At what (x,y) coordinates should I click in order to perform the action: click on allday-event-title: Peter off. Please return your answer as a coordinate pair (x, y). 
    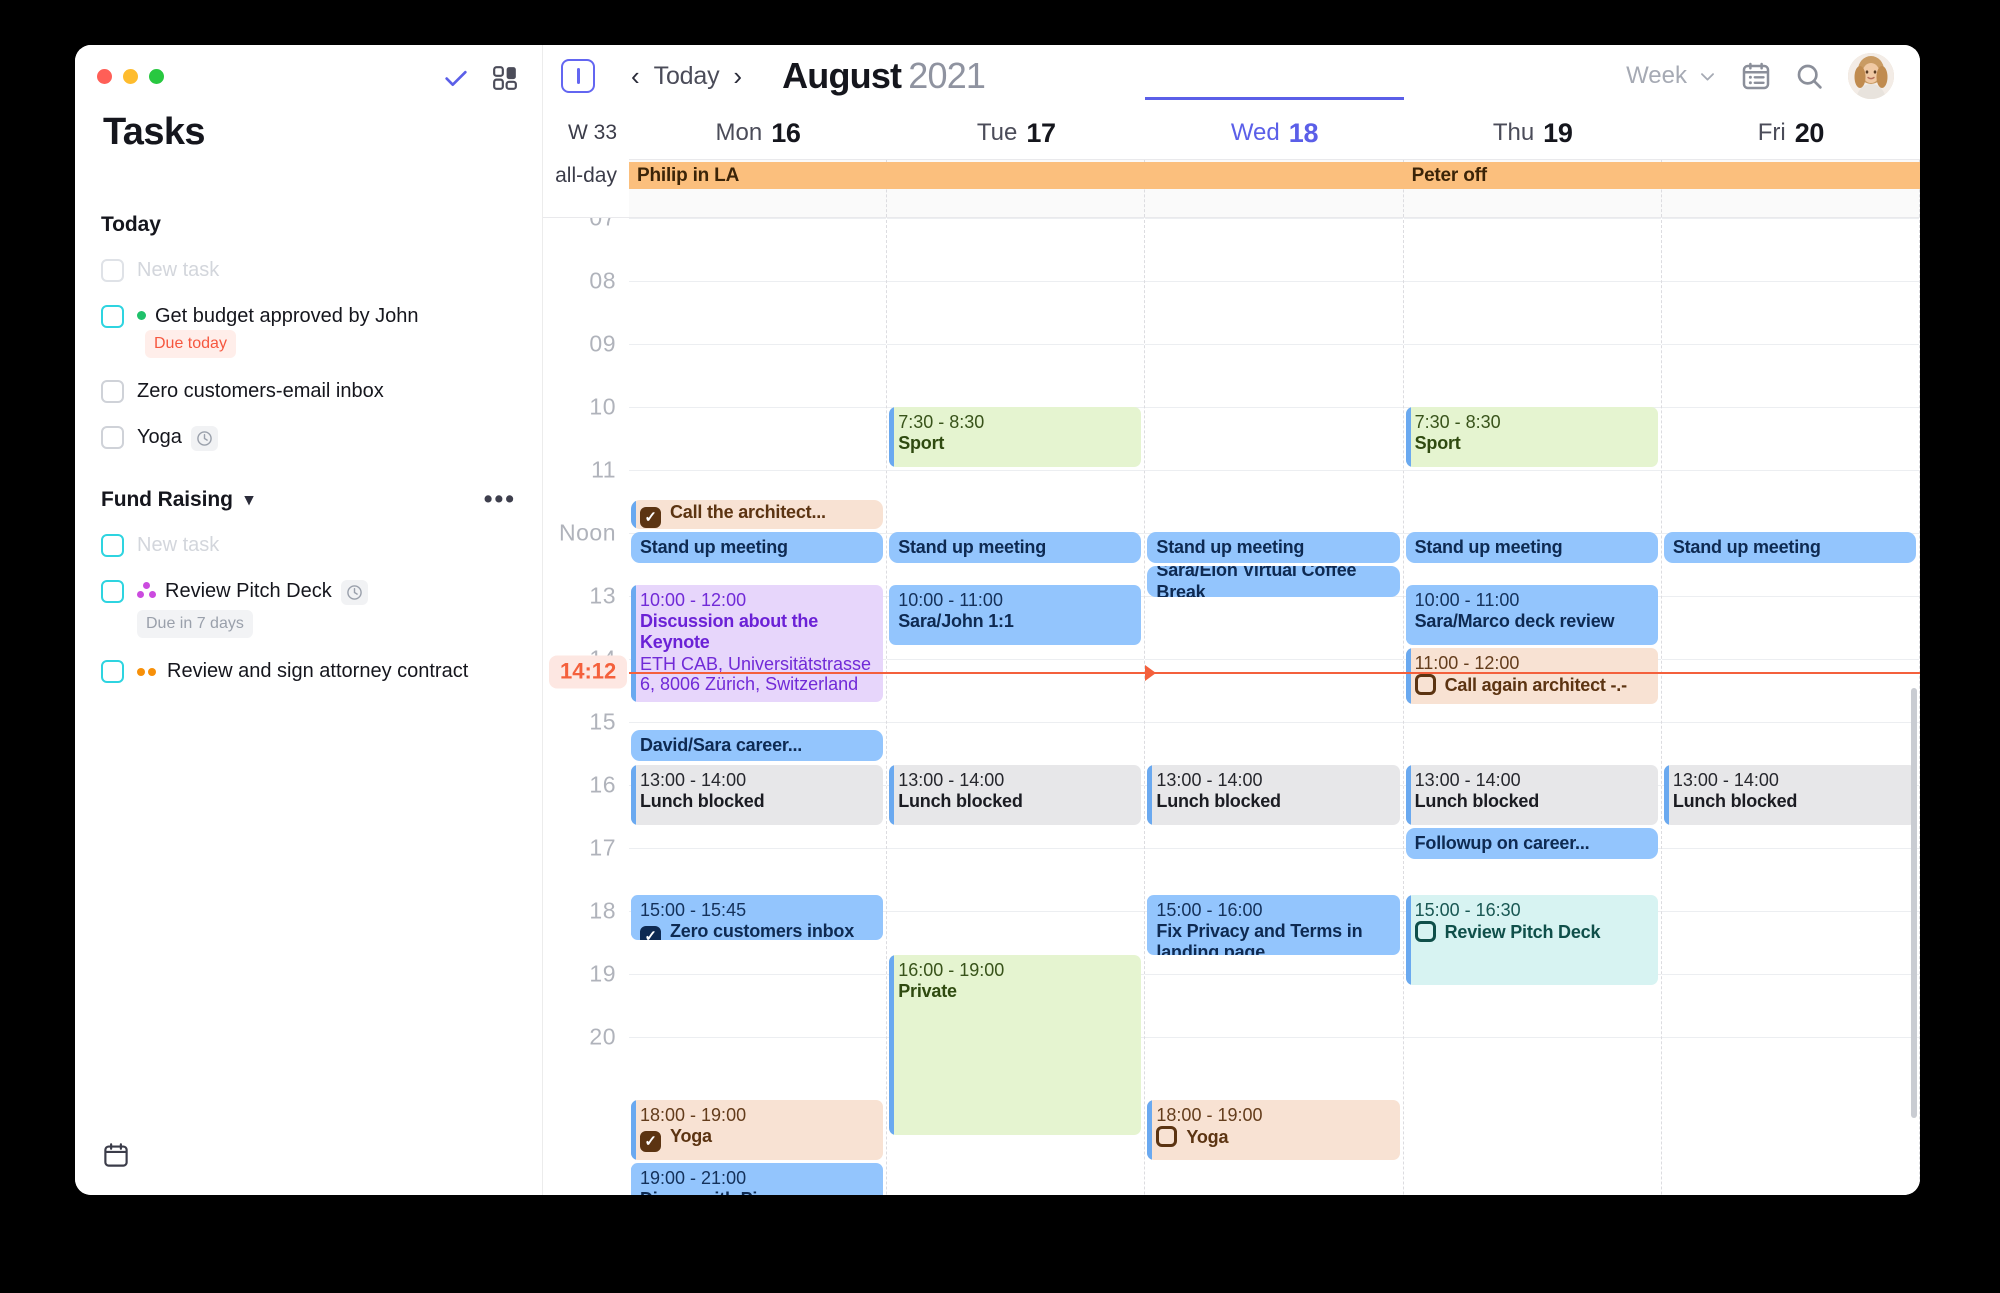
    Looking at the image, I should click on (1449, 175).